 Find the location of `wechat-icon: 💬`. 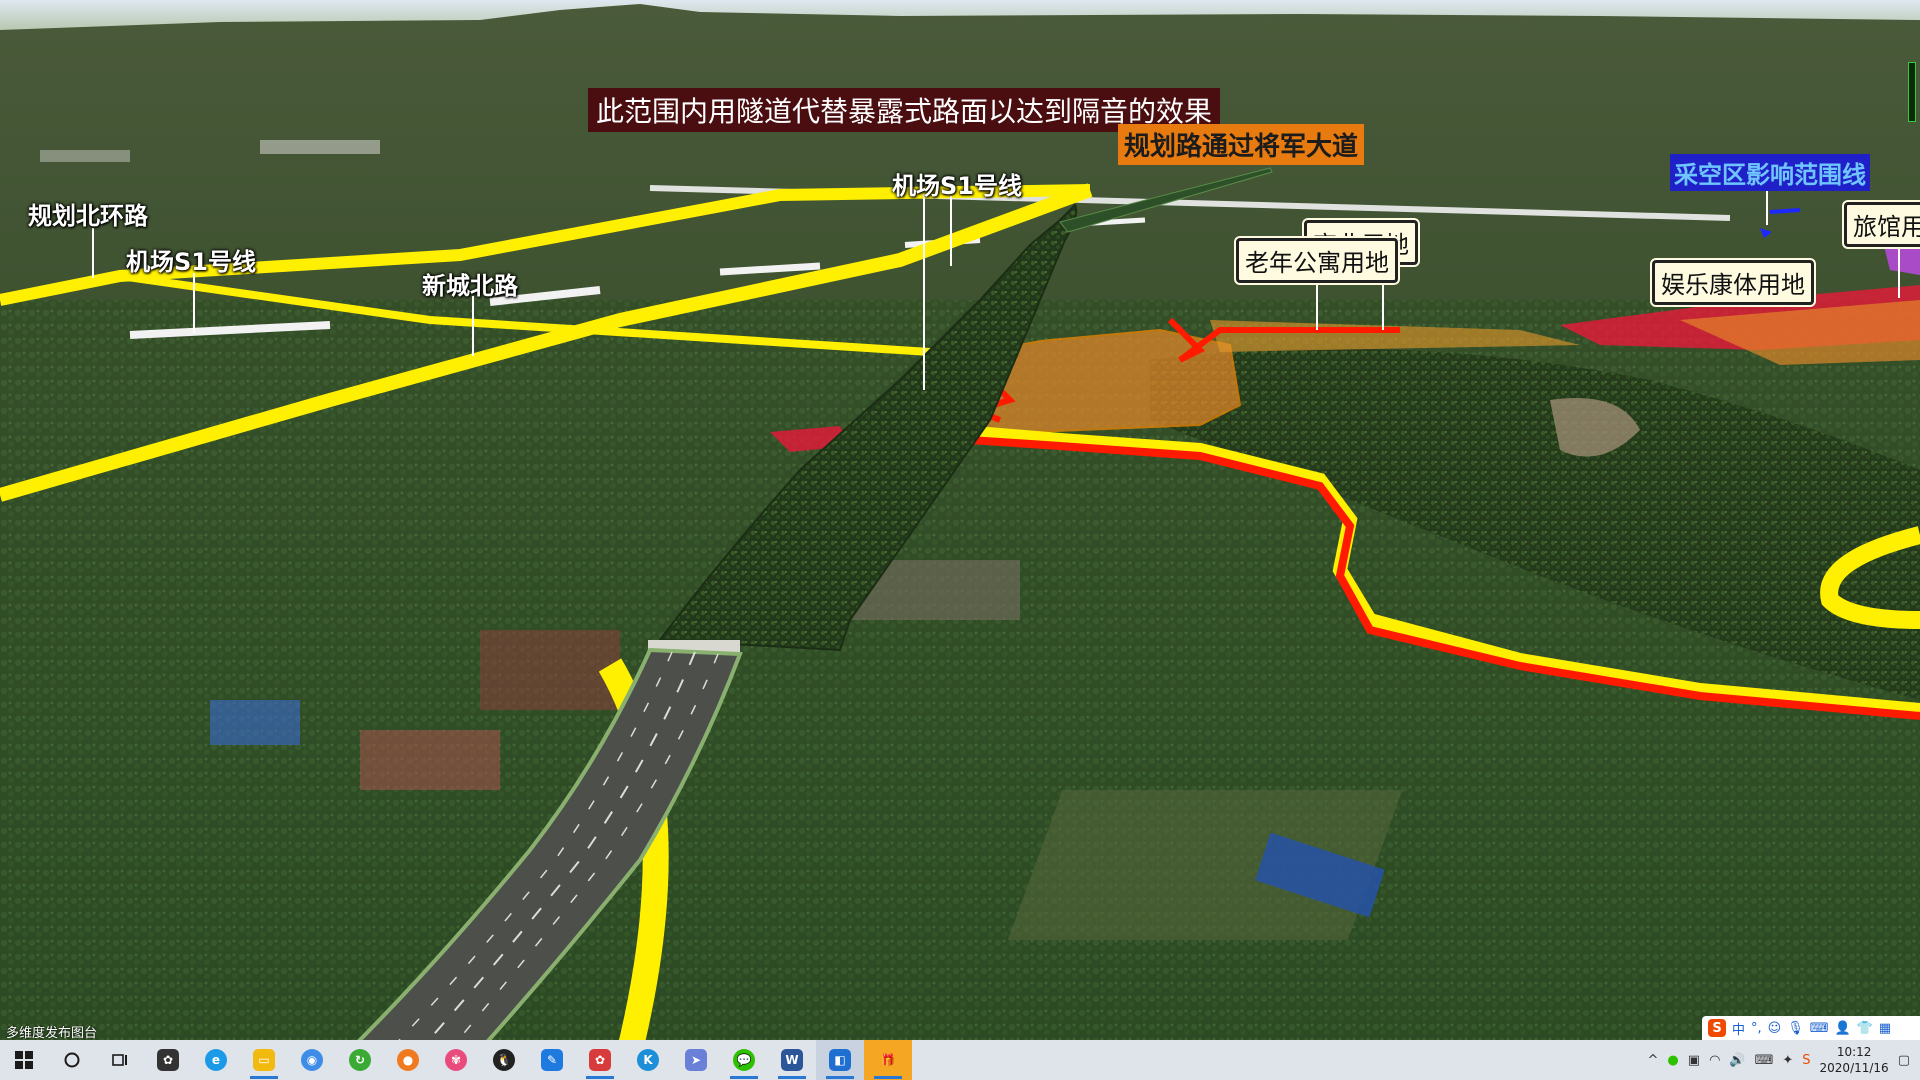

wechat-icon: 💬 is located at coordinates (744, 1060).